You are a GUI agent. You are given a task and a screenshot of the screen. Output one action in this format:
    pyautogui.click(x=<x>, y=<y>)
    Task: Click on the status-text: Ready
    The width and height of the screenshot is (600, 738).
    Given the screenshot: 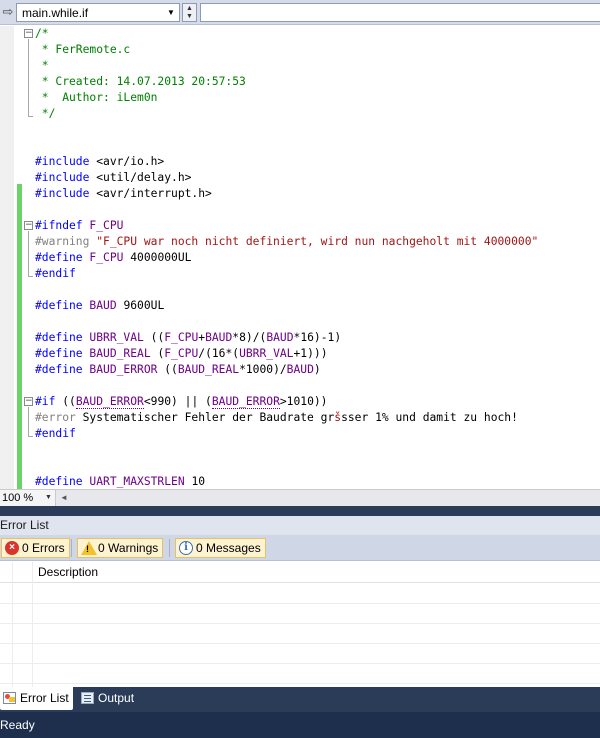 What is the action you would take?
    pyautogui.click(x=17, y=725)
    